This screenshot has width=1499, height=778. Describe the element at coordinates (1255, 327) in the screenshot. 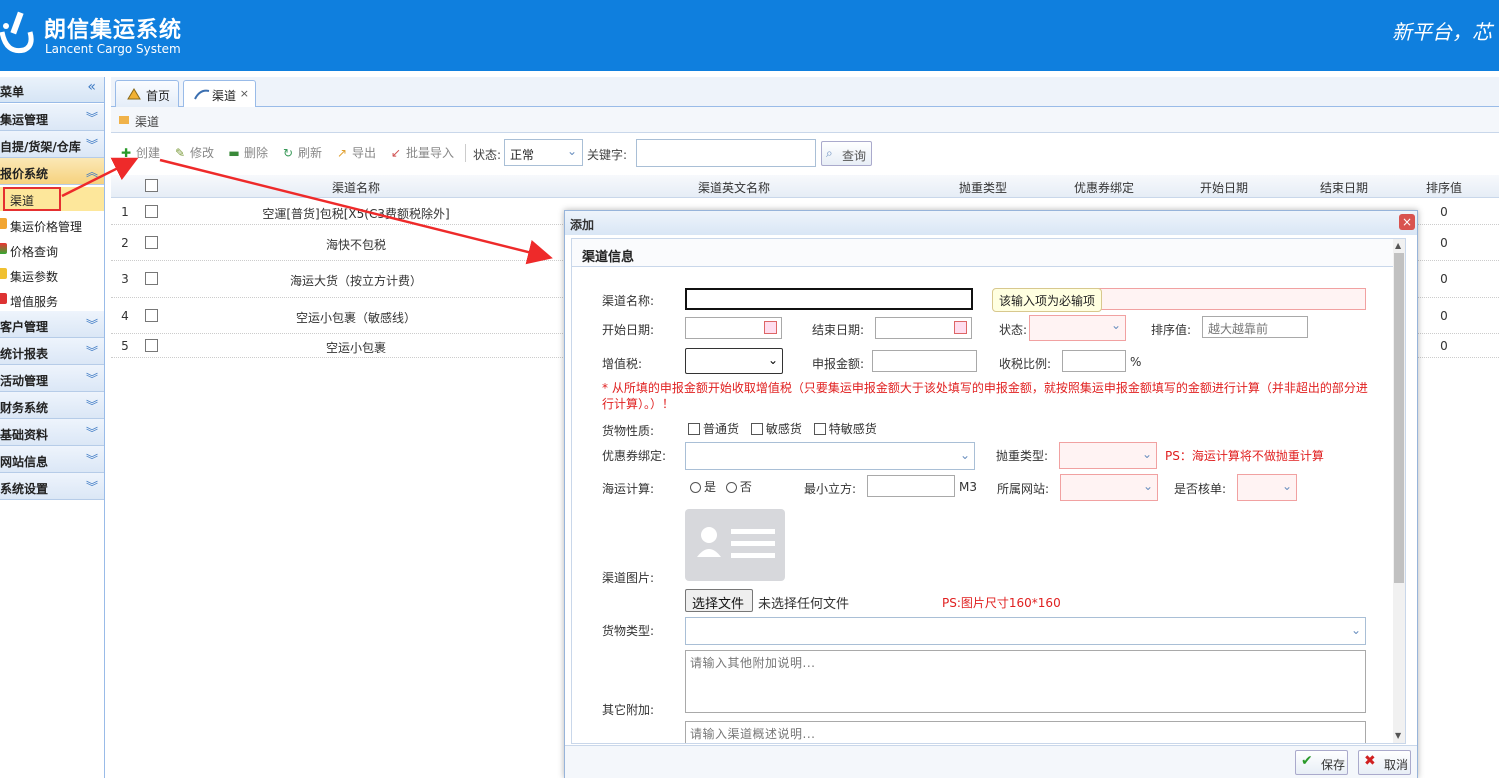

I see `sort-input: 越大越靠前` at that location.